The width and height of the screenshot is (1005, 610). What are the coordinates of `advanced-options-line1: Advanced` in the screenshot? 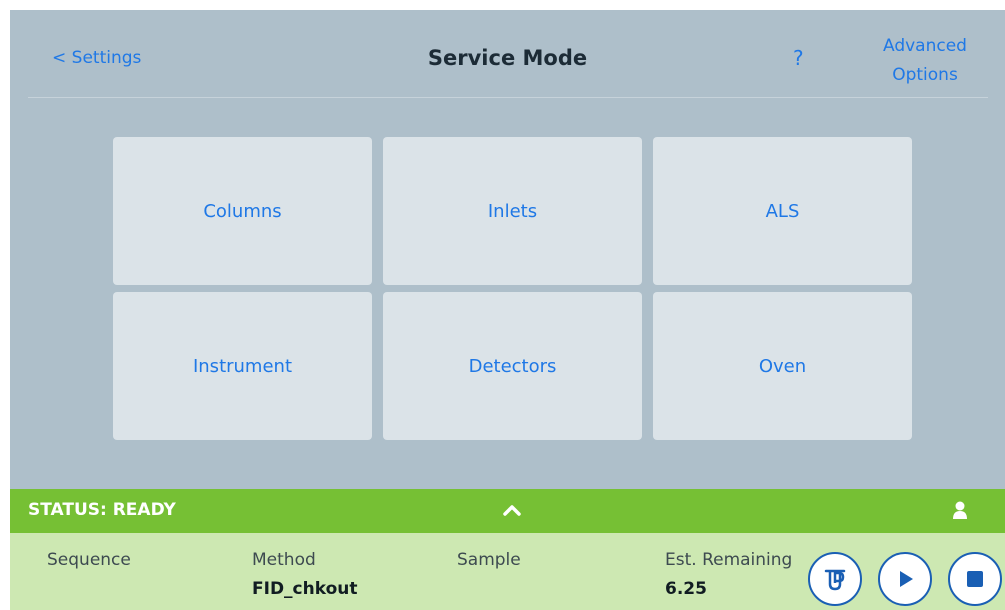 It's located at (925, 46).